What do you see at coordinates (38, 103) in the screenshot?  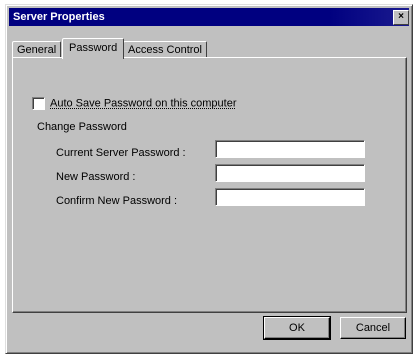 I see `auto-save-password-checkbox` at bounding box center [38, 103].